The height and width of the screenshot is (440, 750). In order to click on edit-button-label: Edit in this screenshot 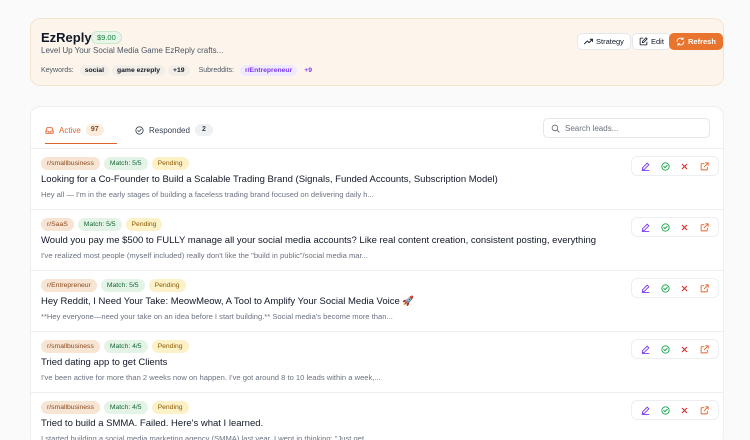, I will do `click(657, 41)`.